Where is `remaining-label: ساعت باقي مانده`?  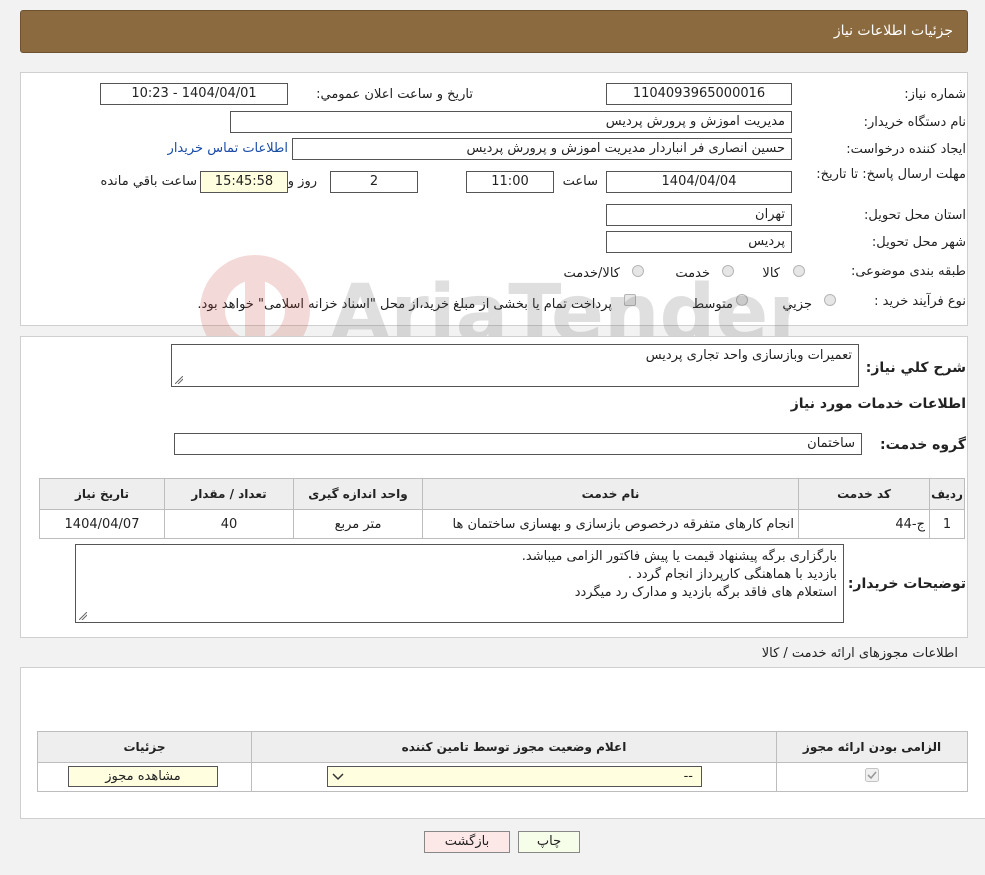 remaining-label: ساعت باقي مانده is located at coordinates (148, 181).